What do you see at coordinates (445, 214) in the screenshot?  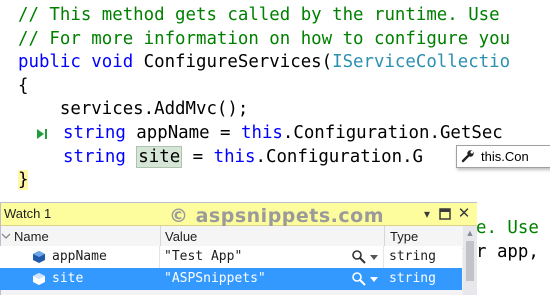 I see `maximize-icon` at bounding box center [445, 214].